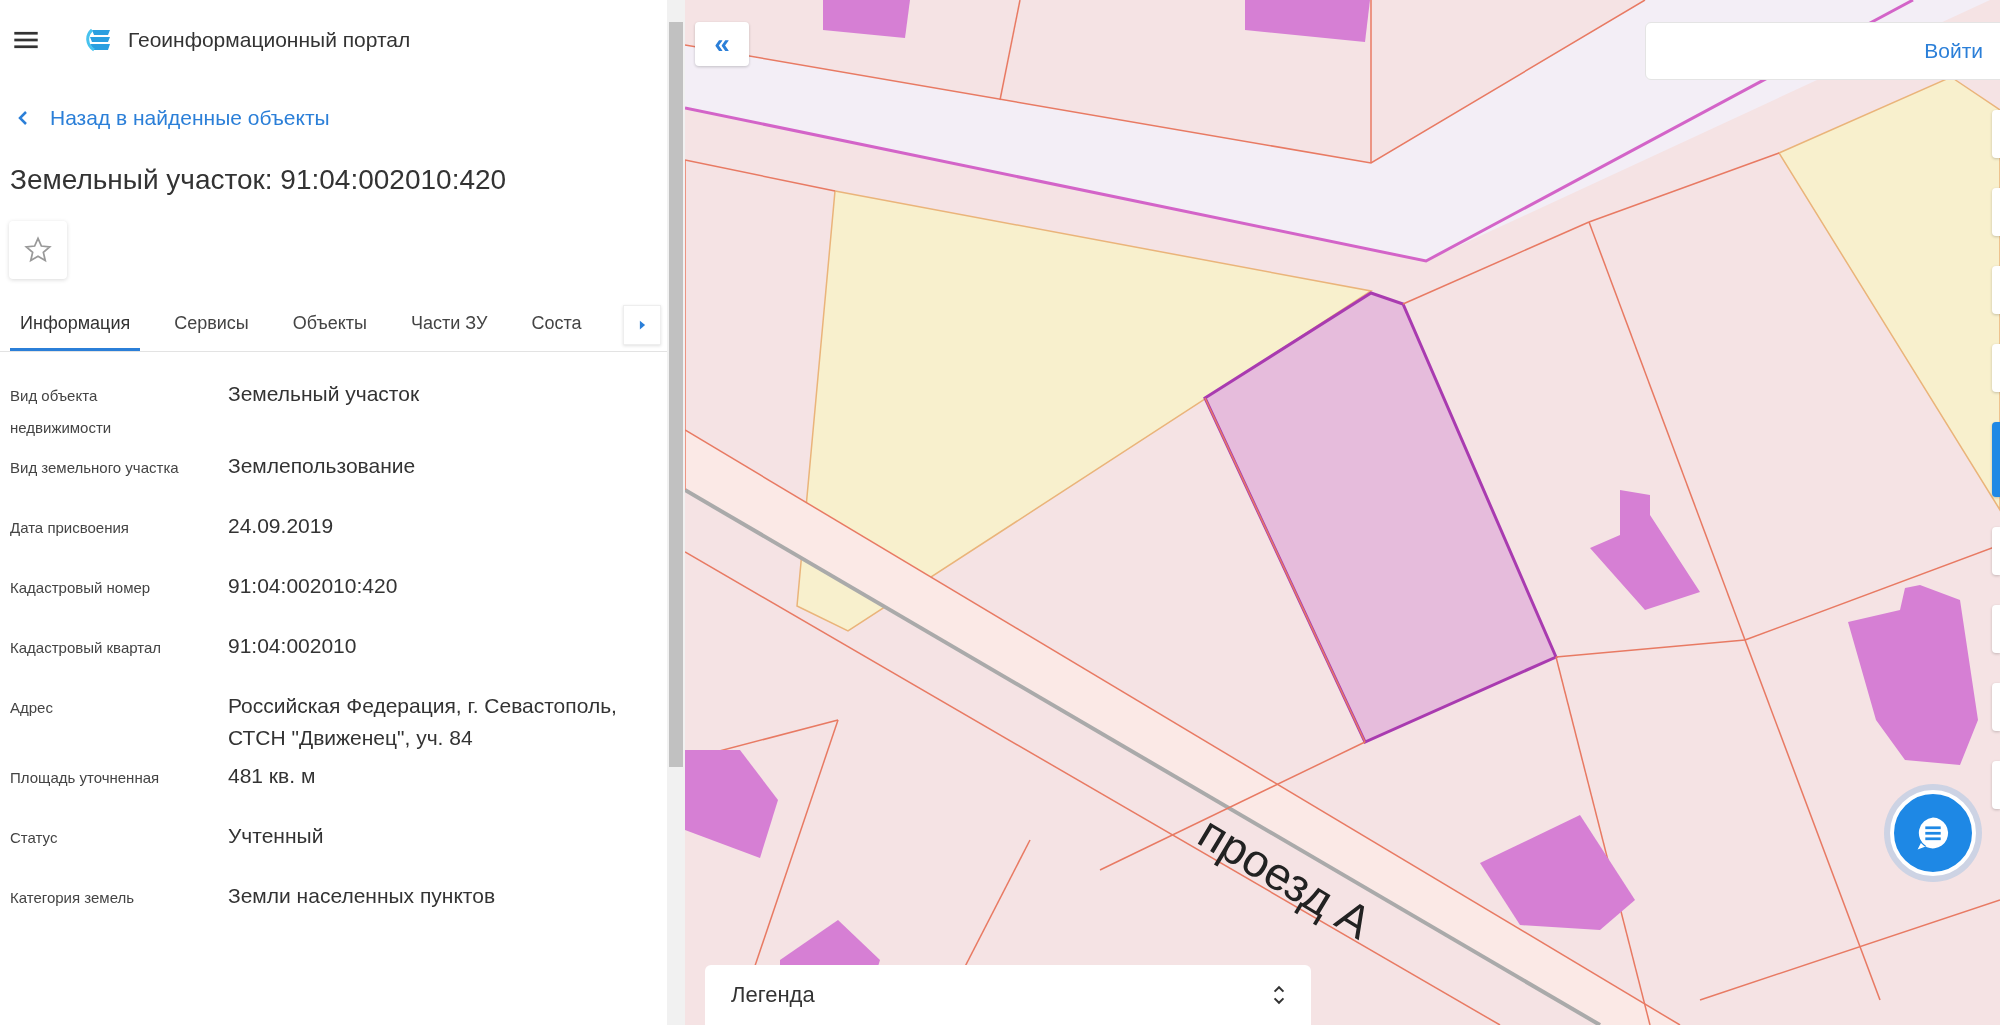 The height and width of the screenshot is (1025, 2000). I want to click on field-value: 481 кв. м, so click(272, 776).